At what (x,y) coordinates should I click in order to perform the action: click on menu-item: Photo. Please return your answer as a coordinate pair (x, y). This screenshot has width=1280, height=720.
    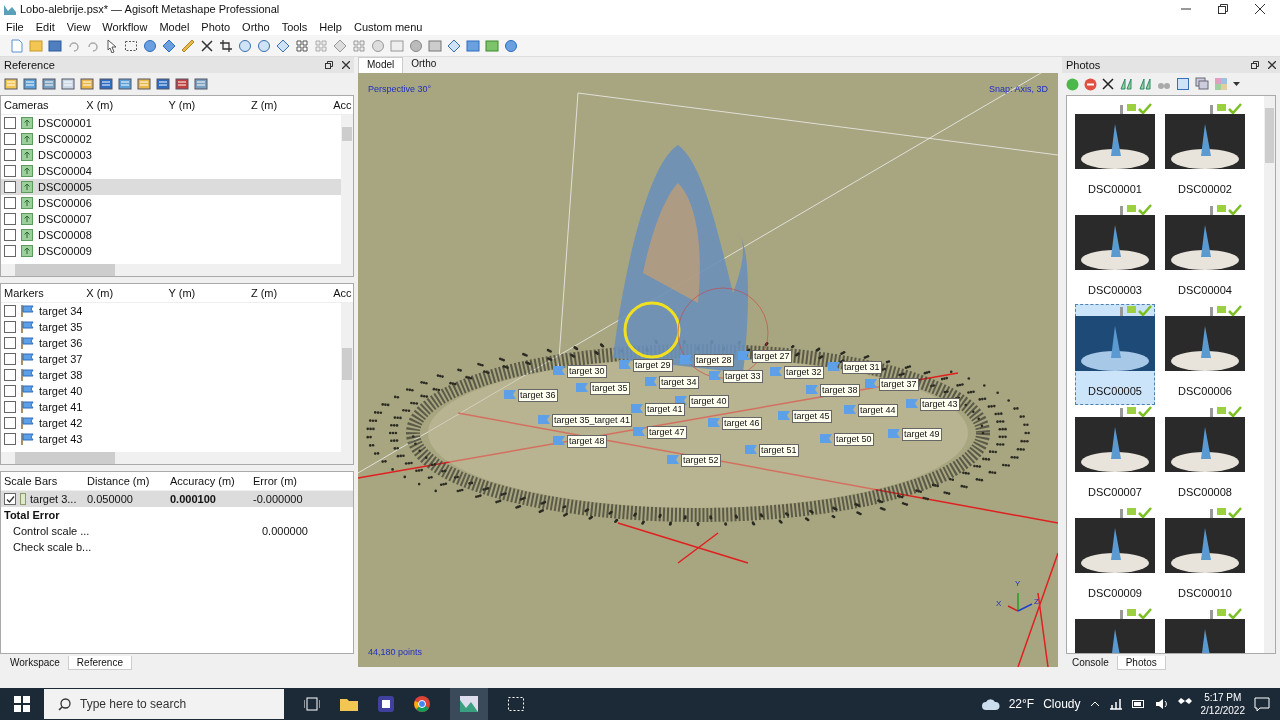
    Looking at the image, I should click on (216, 26).